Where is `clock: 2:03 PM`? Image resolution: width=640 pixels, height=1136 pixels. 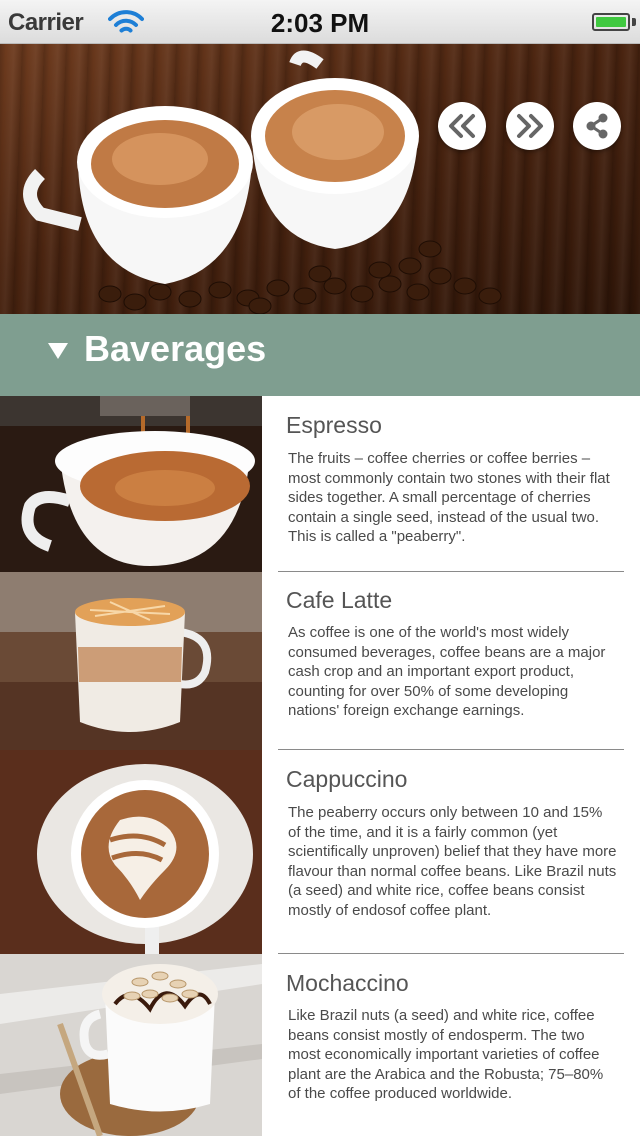
clock: 2:03 PM is located at coordinates (320, 23).